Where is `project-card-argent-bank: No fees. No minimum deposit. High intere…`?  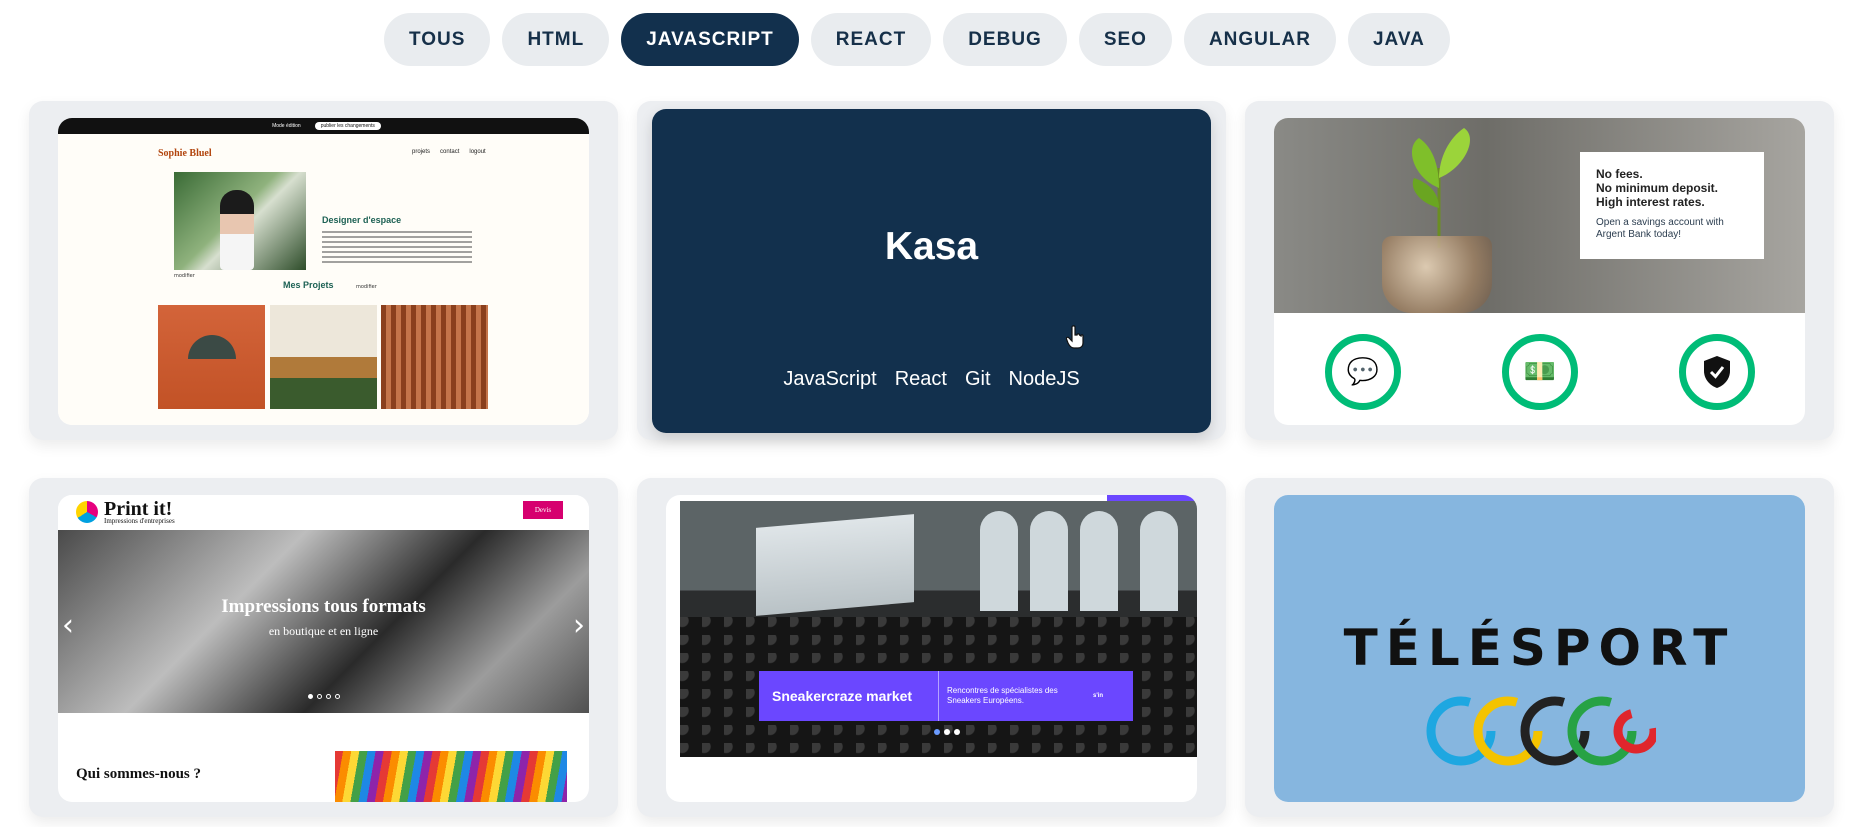 project-card-argent-bank: No fees. No minimum deposit. High intere… is located at coordinates (1539, 270).